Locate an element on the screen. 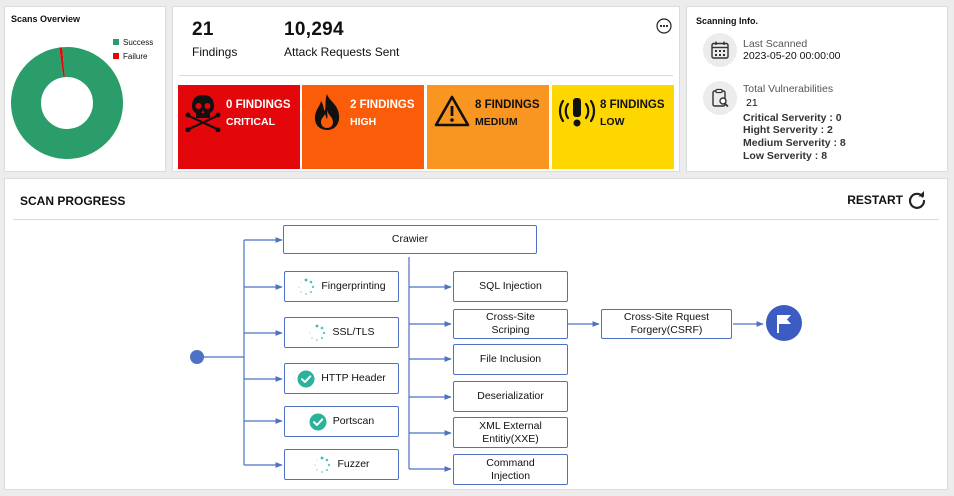 The image size is (954, 496). sql-injection-label: SQL Injection is located at coordinates (510, 286).